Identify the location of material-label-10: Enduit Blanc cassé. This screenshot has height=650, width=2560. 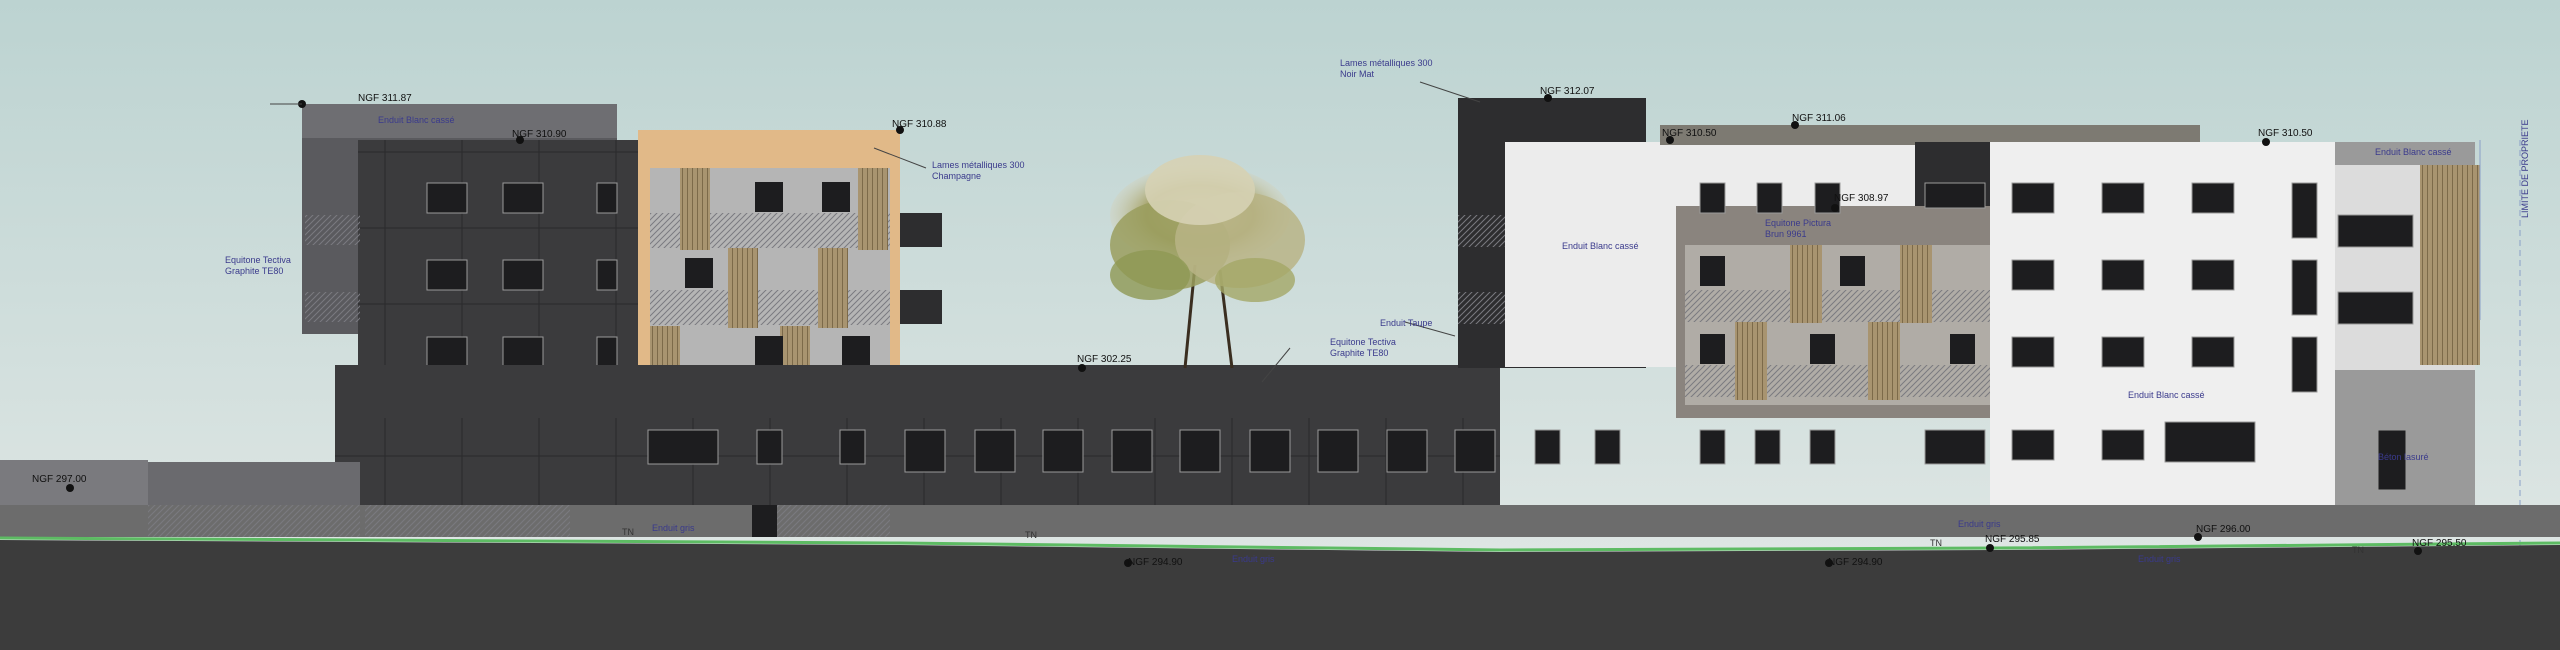
(2413, 152).